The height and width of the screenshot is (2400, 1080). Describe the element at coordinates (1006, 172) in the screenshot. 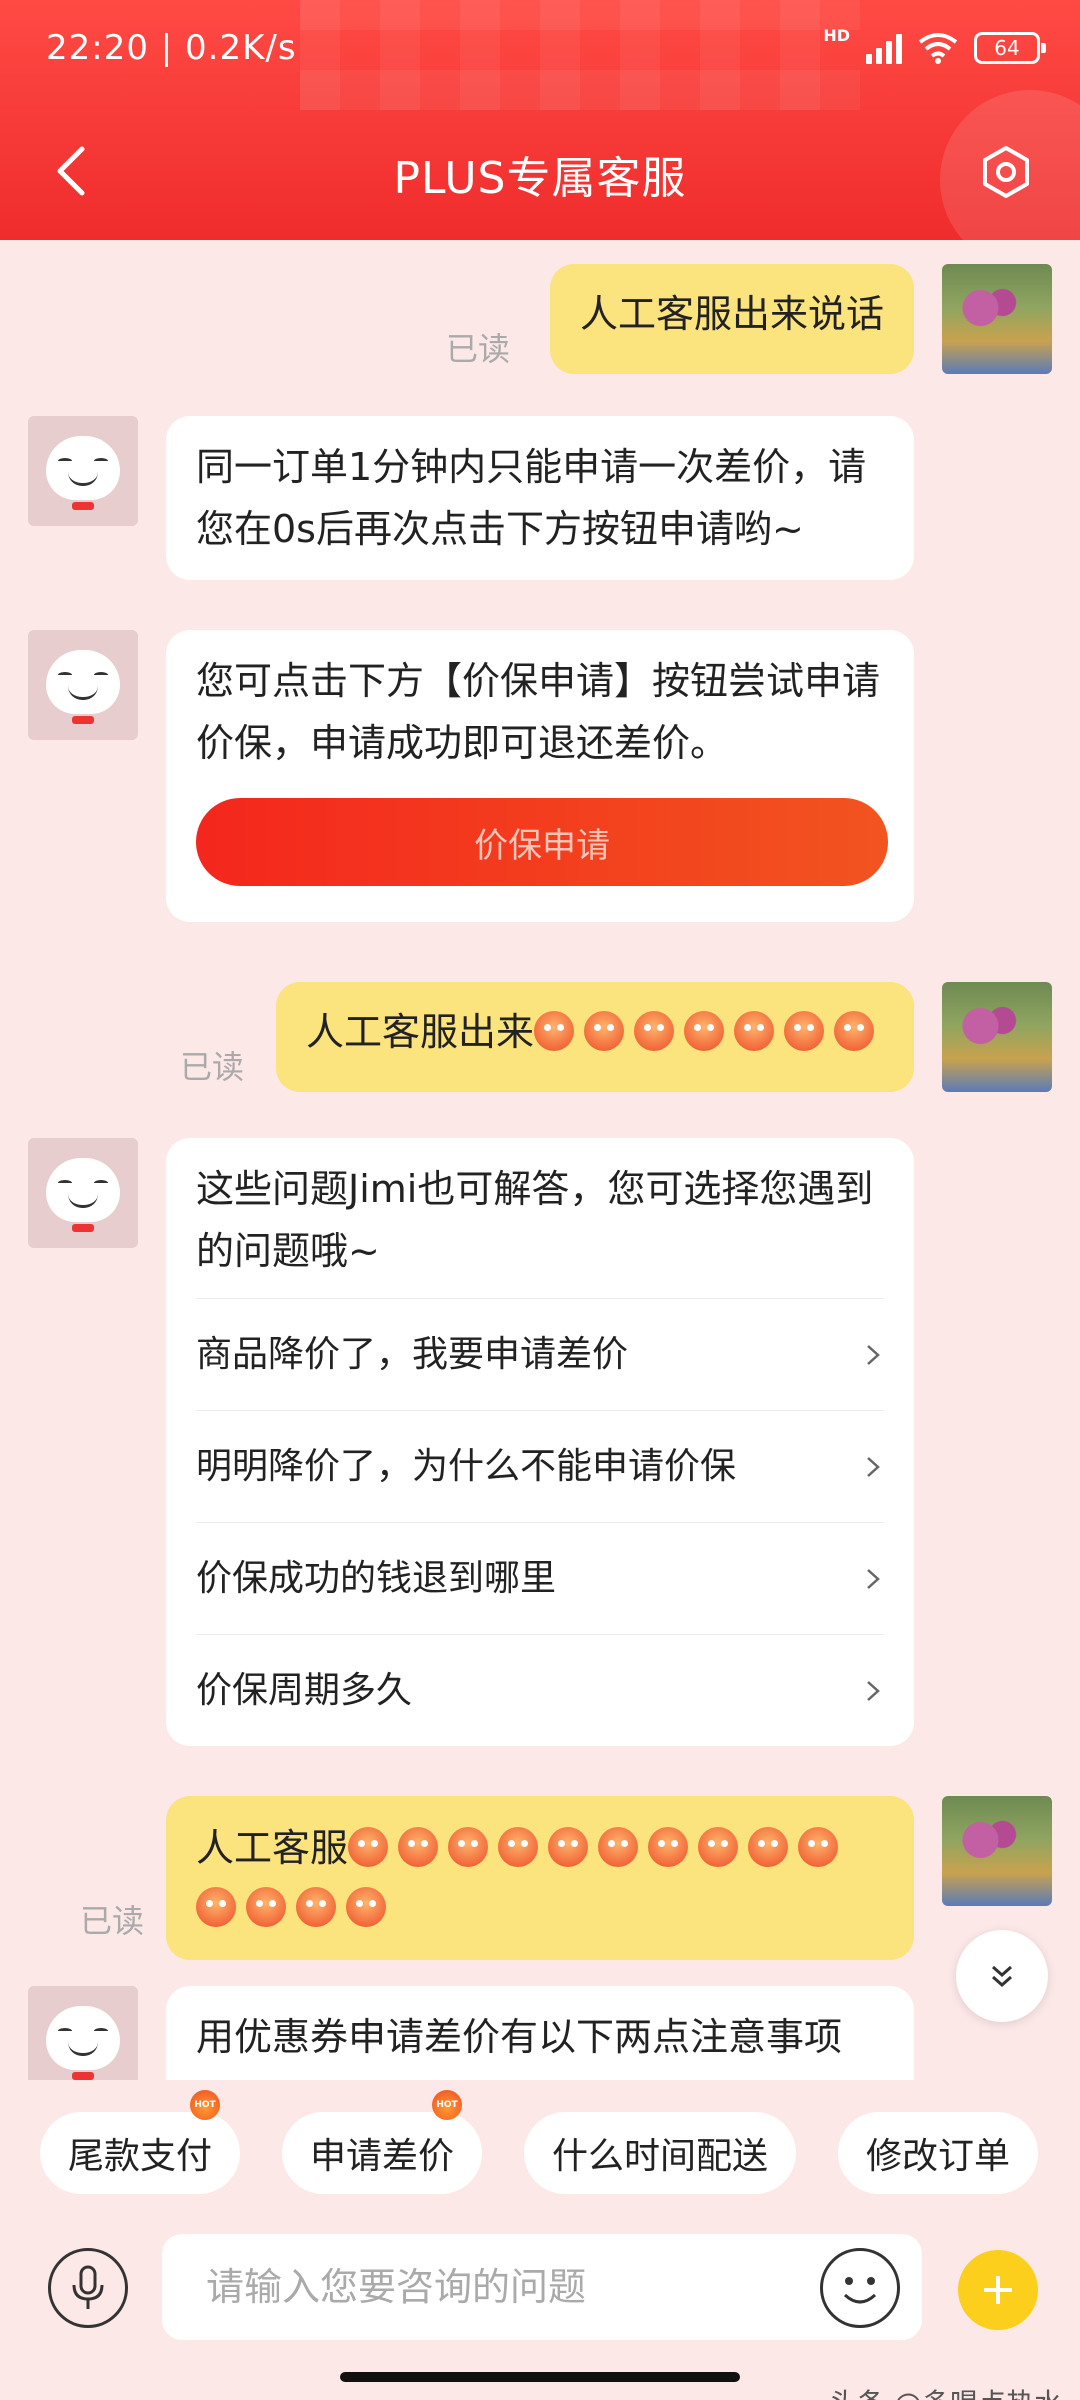

I see `settings-icon` at that location.